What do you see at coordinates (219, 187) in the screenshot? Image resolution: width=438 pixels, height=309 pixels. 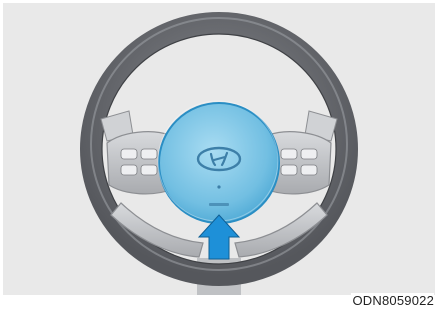 I see `horn-mark-icon` at bounding box center [219, 187].